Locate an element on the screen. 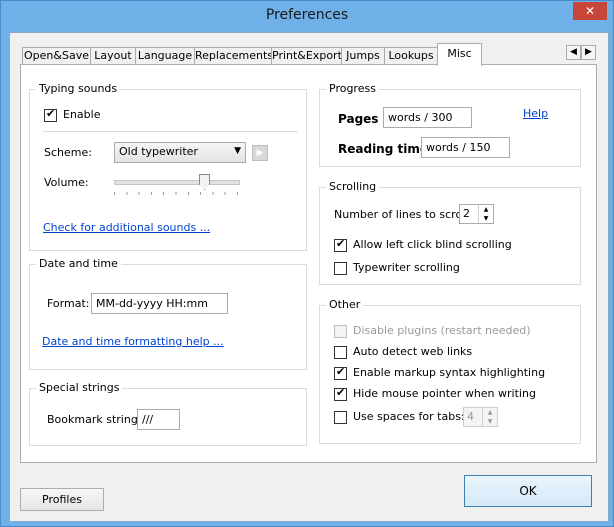  tab-jumps: Jumps is located at coordinates (363, 56).